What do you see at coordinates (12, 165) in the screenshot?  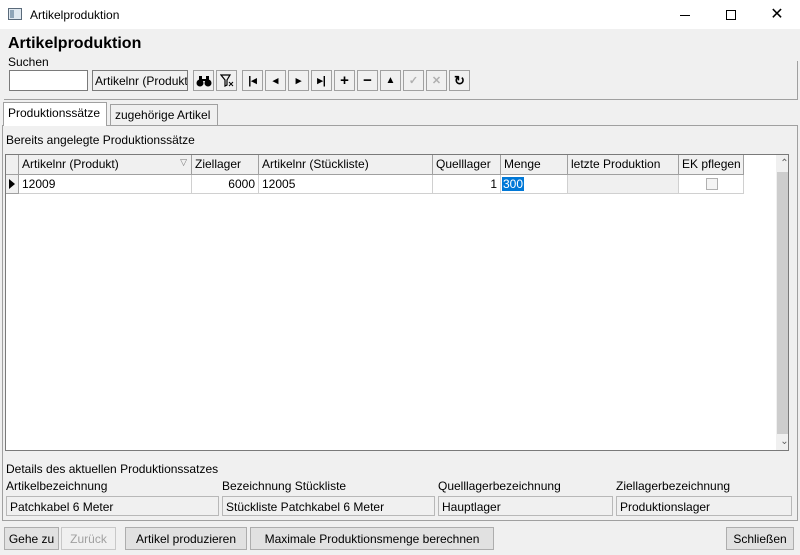 I see `row-indicator-header` at bounding box center [12, 165].